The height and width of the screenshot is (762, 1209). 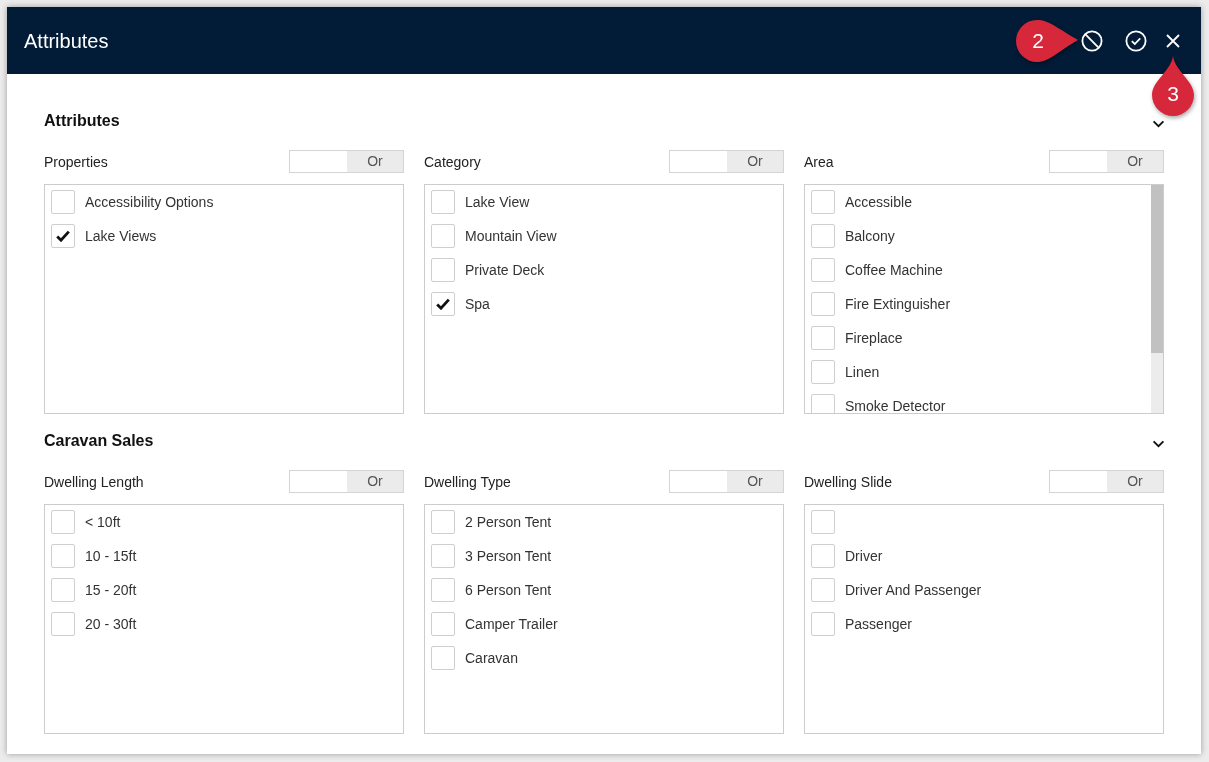 What do you see at coordinates (99, 441) in the screenshot?
I see `section-title: Caravan Sales` at bounding box center [99, 441].